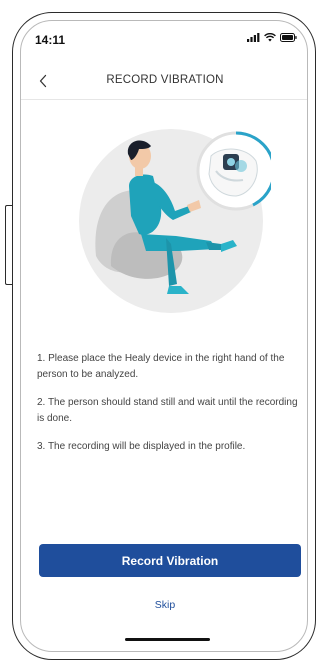  I want to click on side-button, so click(8, 245).